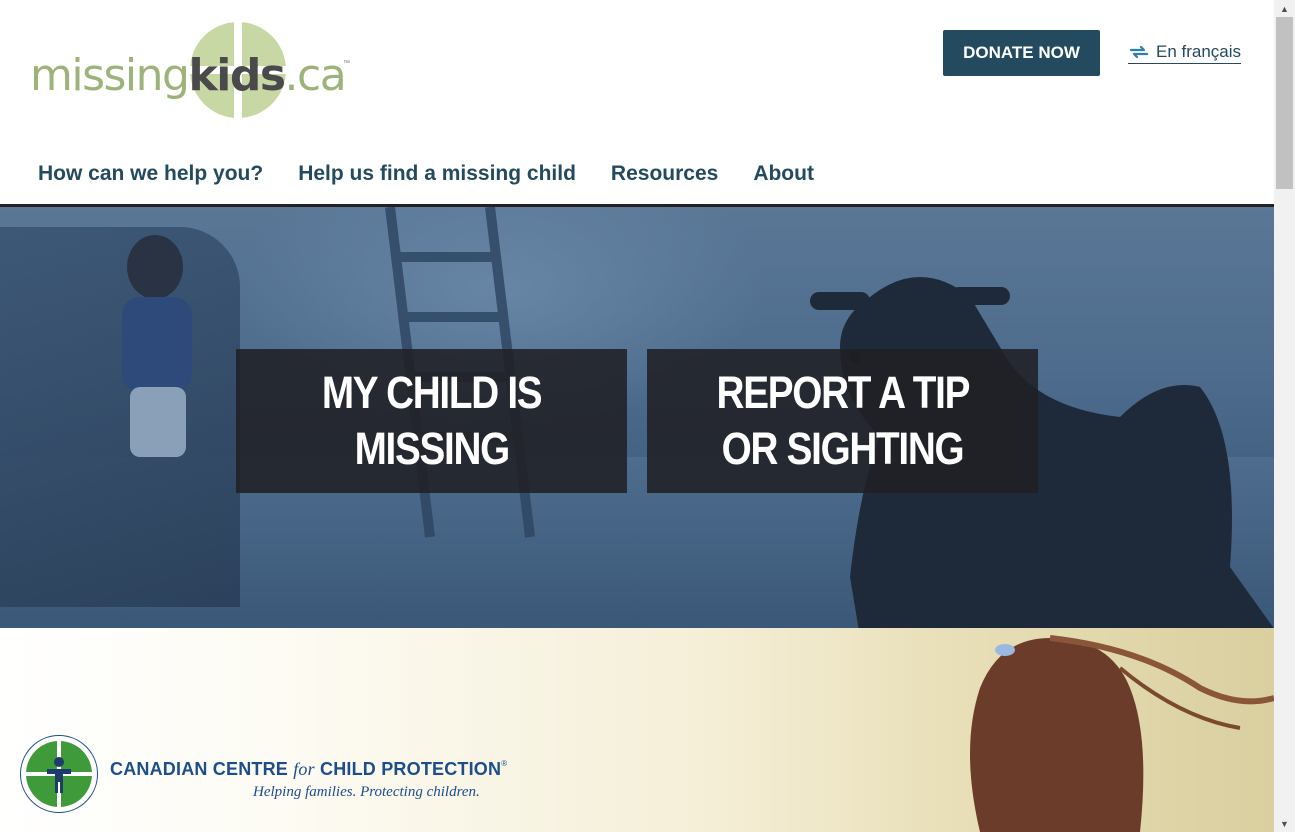 The height and width of the screenshot is (832, 1295). Describe the element at coordinates (432, 448) in the screenshot. I see `cta-missing-line2: MISSING` at that location.